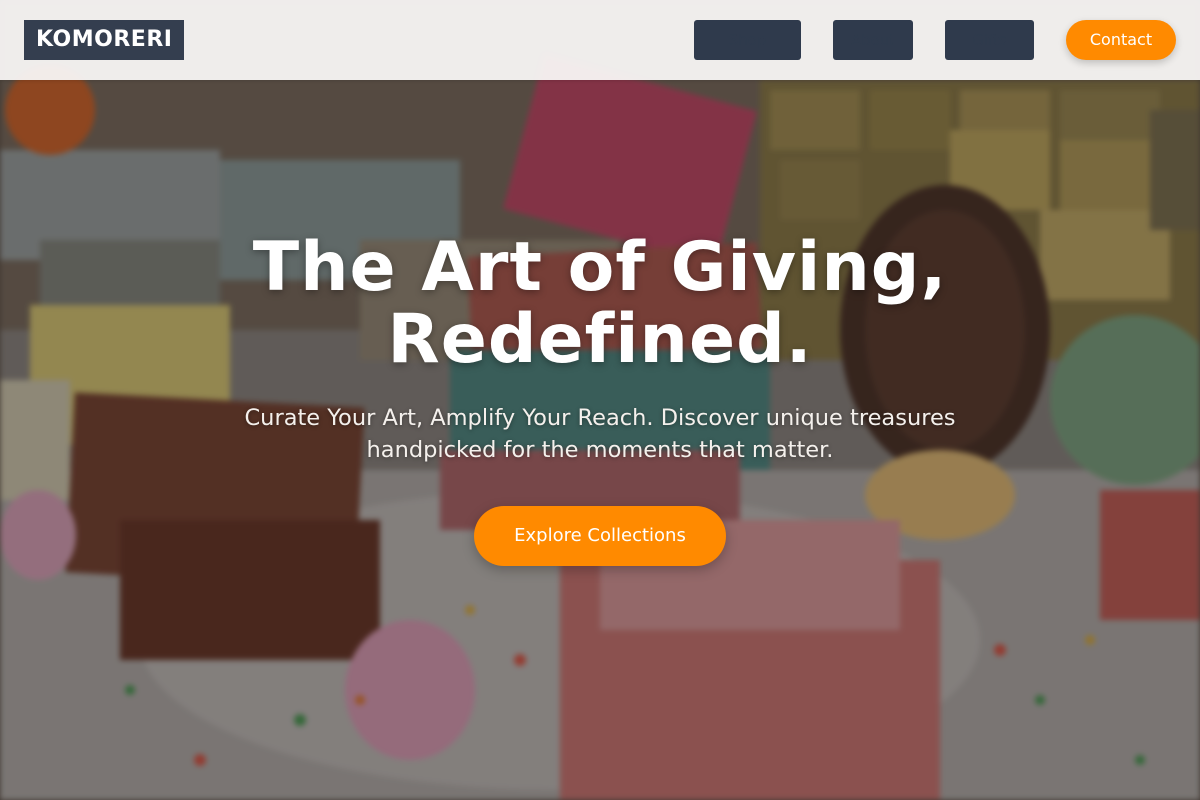 Image resolution: width=1200 pixels, height=800 pixels. I want to click on nav-item-about: About, so click(873, 40).